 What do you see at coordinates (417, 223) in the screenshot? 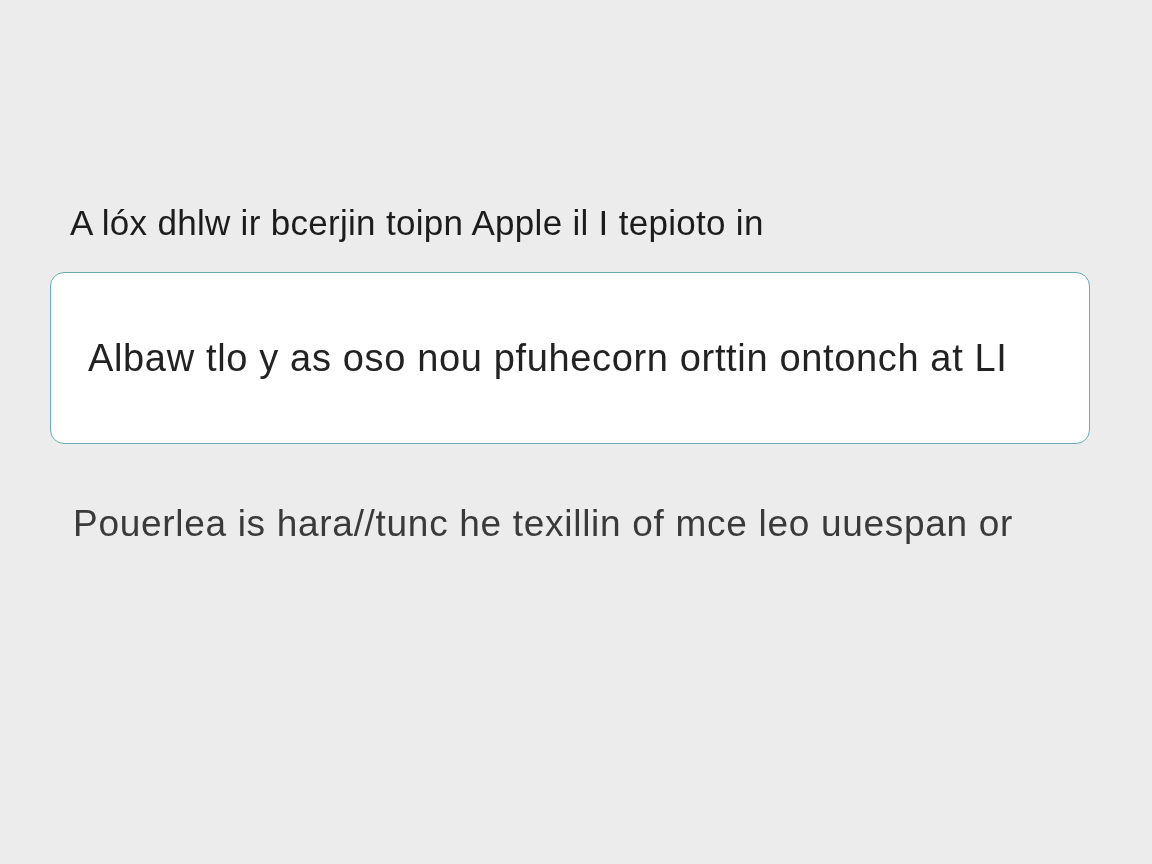
I see `field-label: A lóx dhlw ir bcerjin toipn Apple il I tepioto in` at bounding box center [417, 223].